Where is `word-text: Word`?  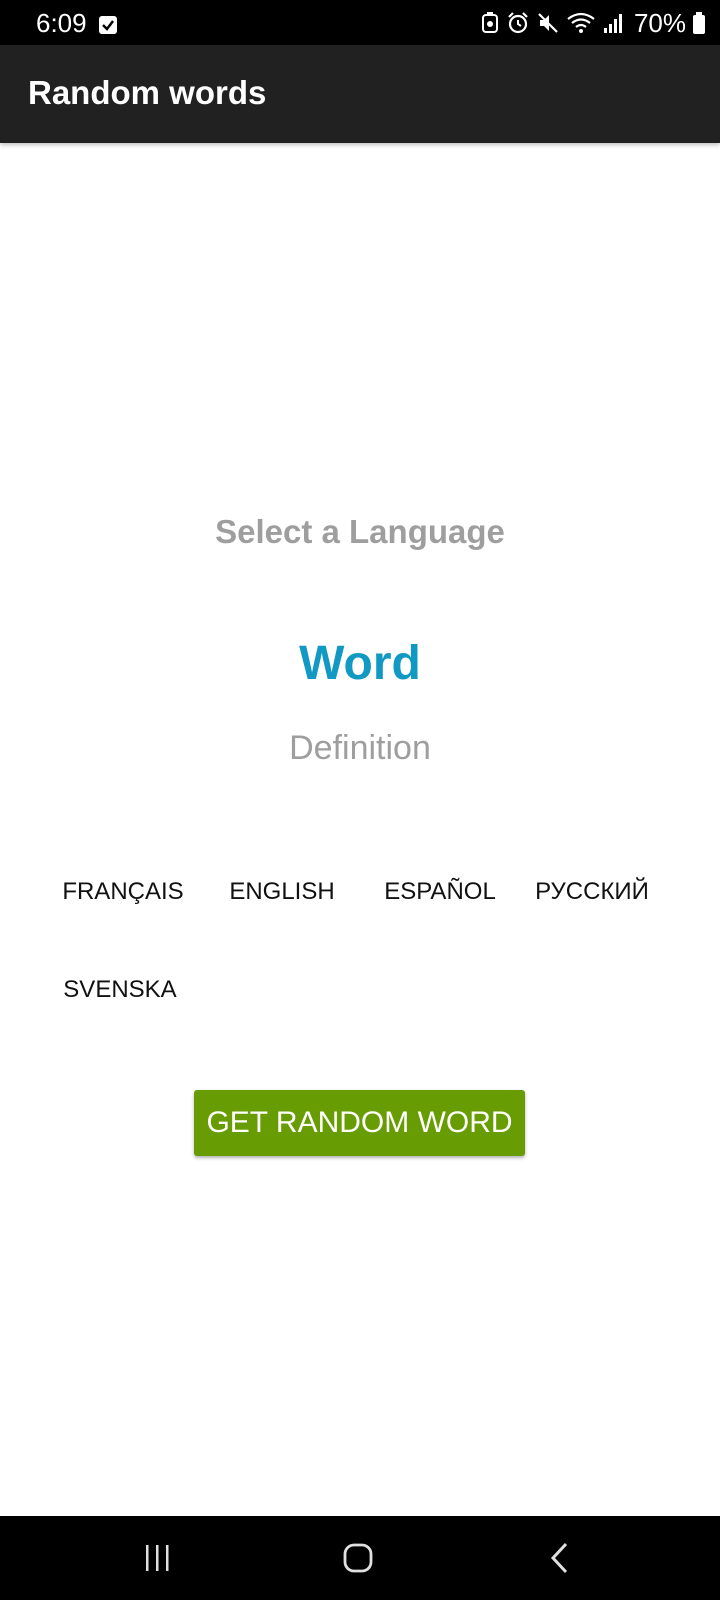 word-text: Word is located at coordinates (360, 663).